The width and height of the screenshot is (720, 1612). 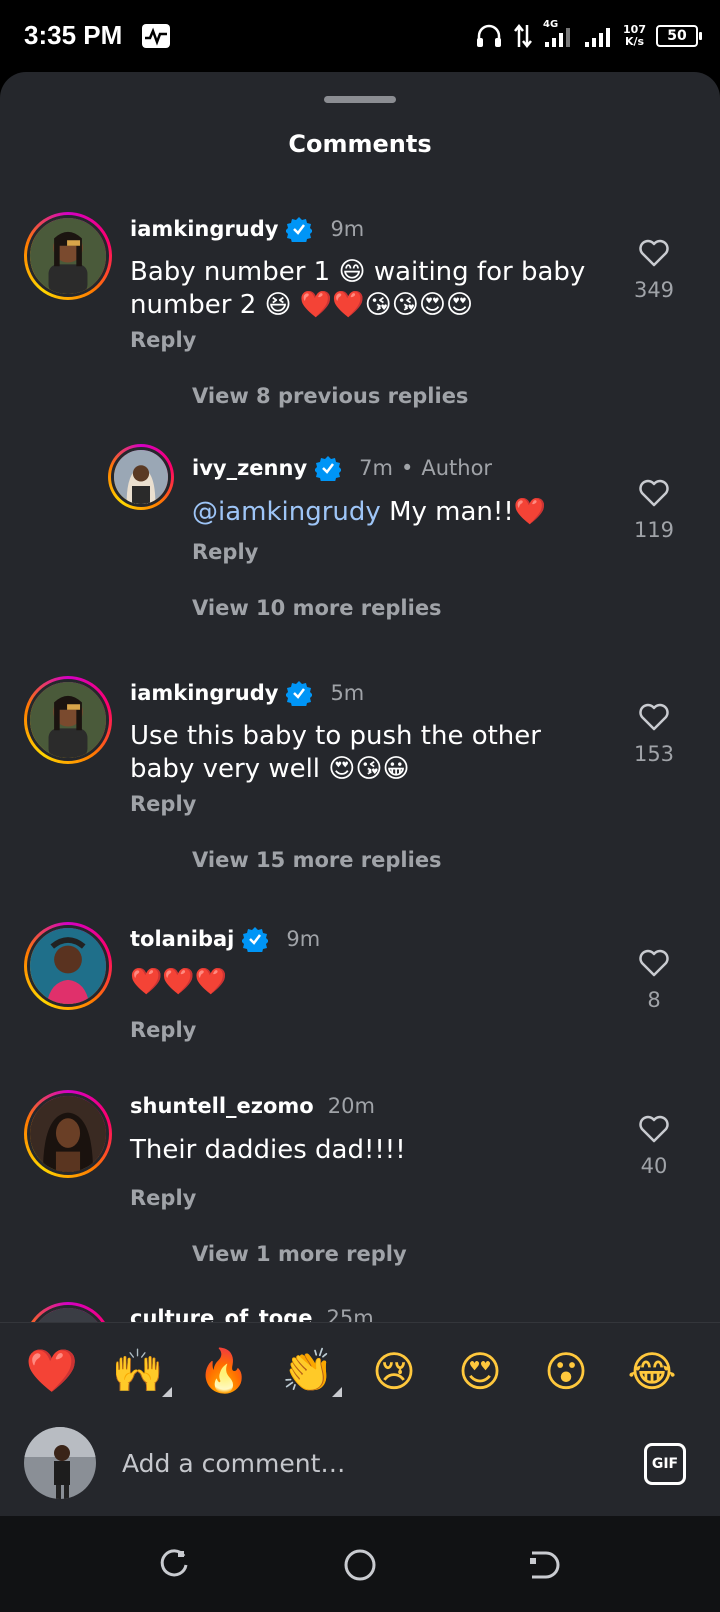 I want to click on like-button: 349, so click(x=654, y=270).